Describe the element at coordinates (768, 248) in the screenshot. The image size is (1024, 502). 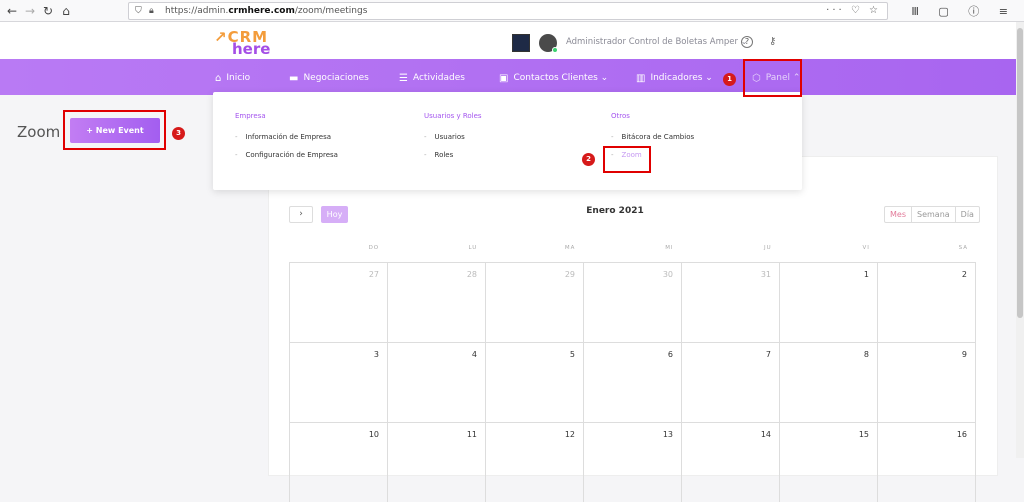
I see `weekday-label: JU` at that location.